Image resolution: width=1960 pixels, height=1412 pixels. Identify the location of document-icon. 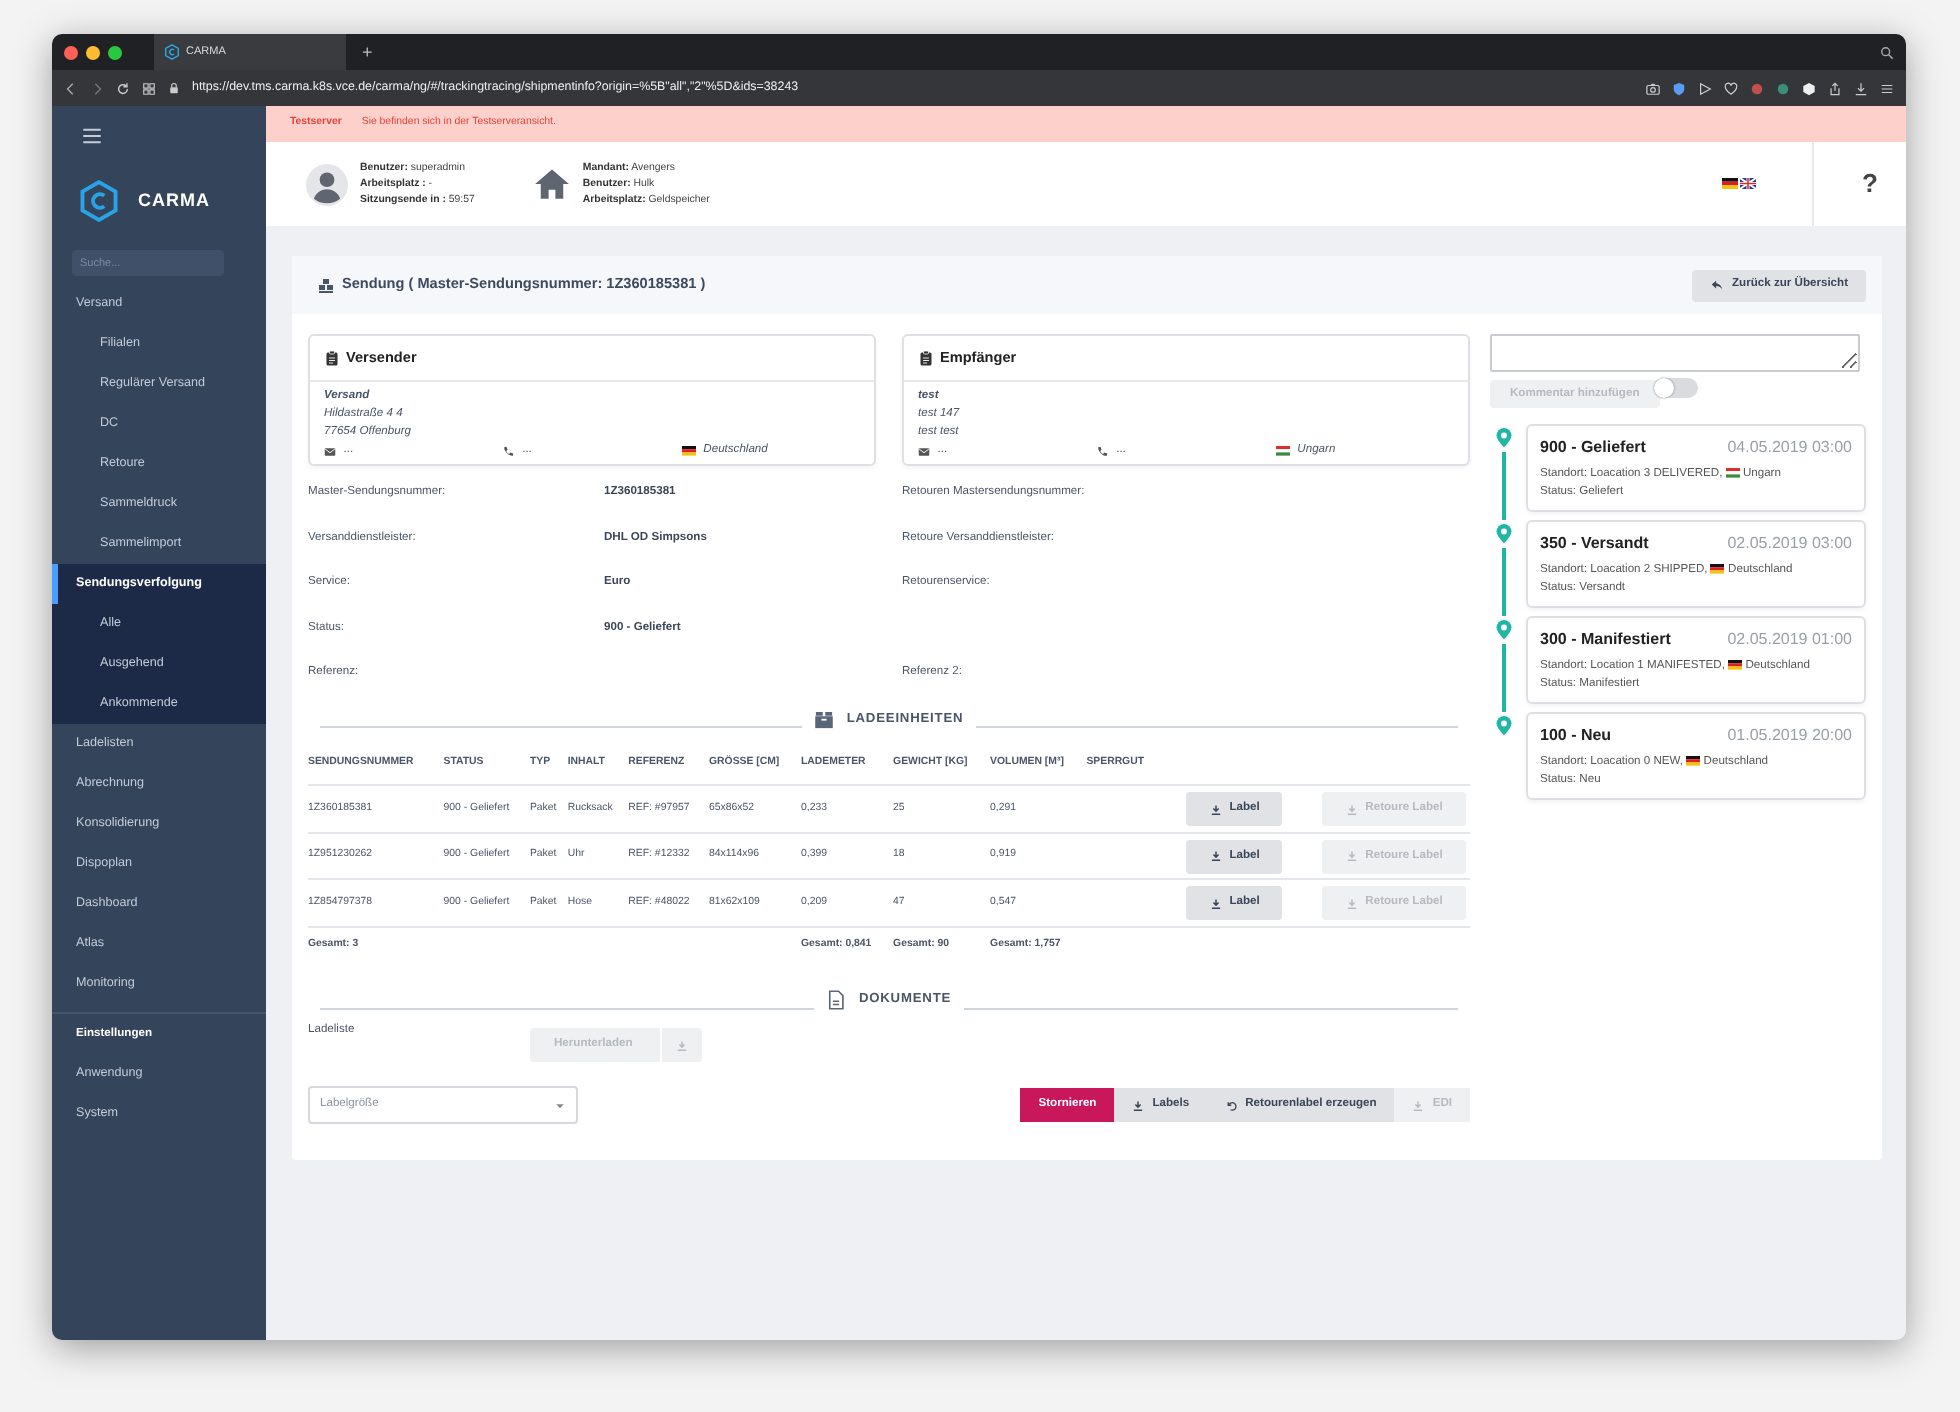
(836, 1000).